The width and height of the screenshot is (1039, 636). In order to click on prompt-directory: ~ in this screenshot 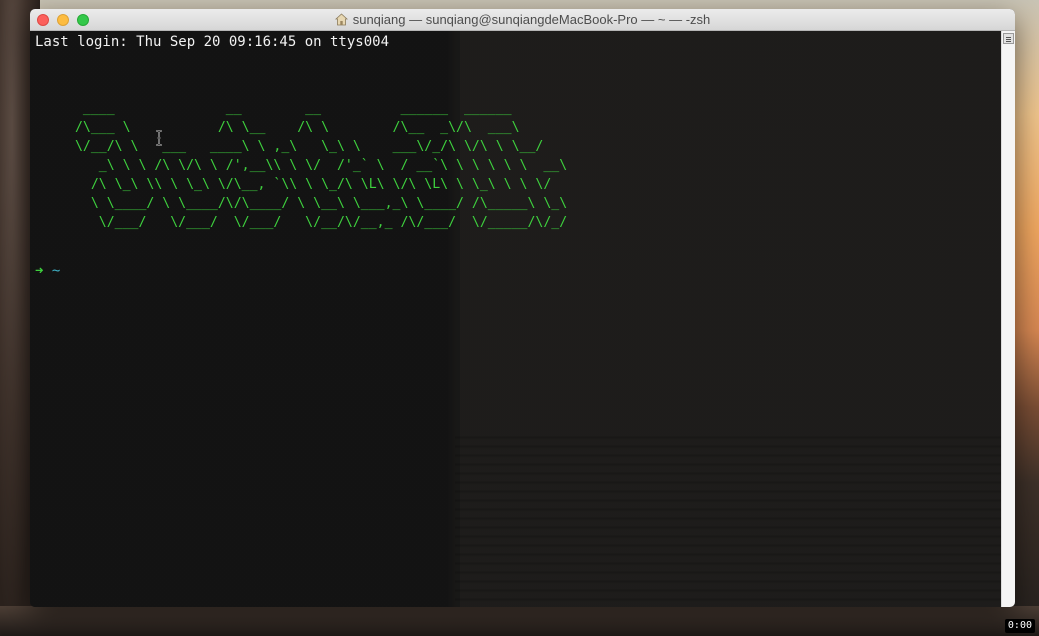, I will do `click(56, 271)`.